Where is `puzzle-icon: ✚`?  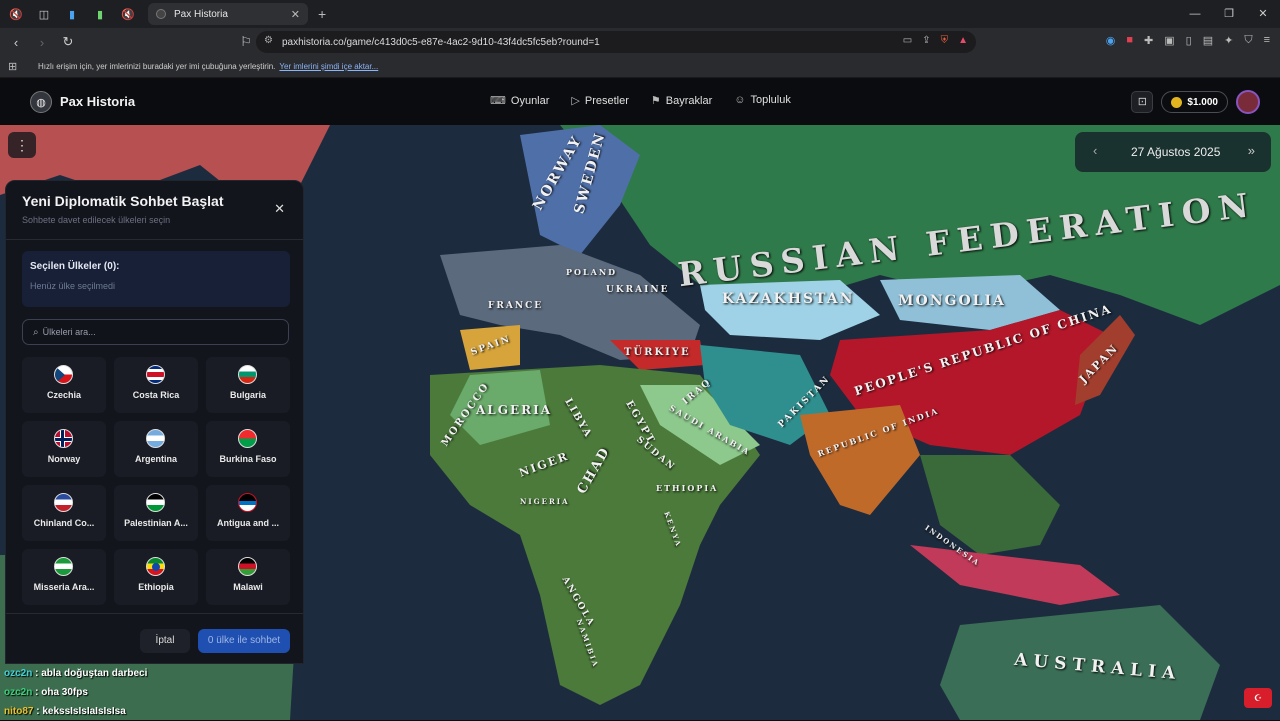 puzzle-icon: ✚ is located at coordinates (1148, 40).